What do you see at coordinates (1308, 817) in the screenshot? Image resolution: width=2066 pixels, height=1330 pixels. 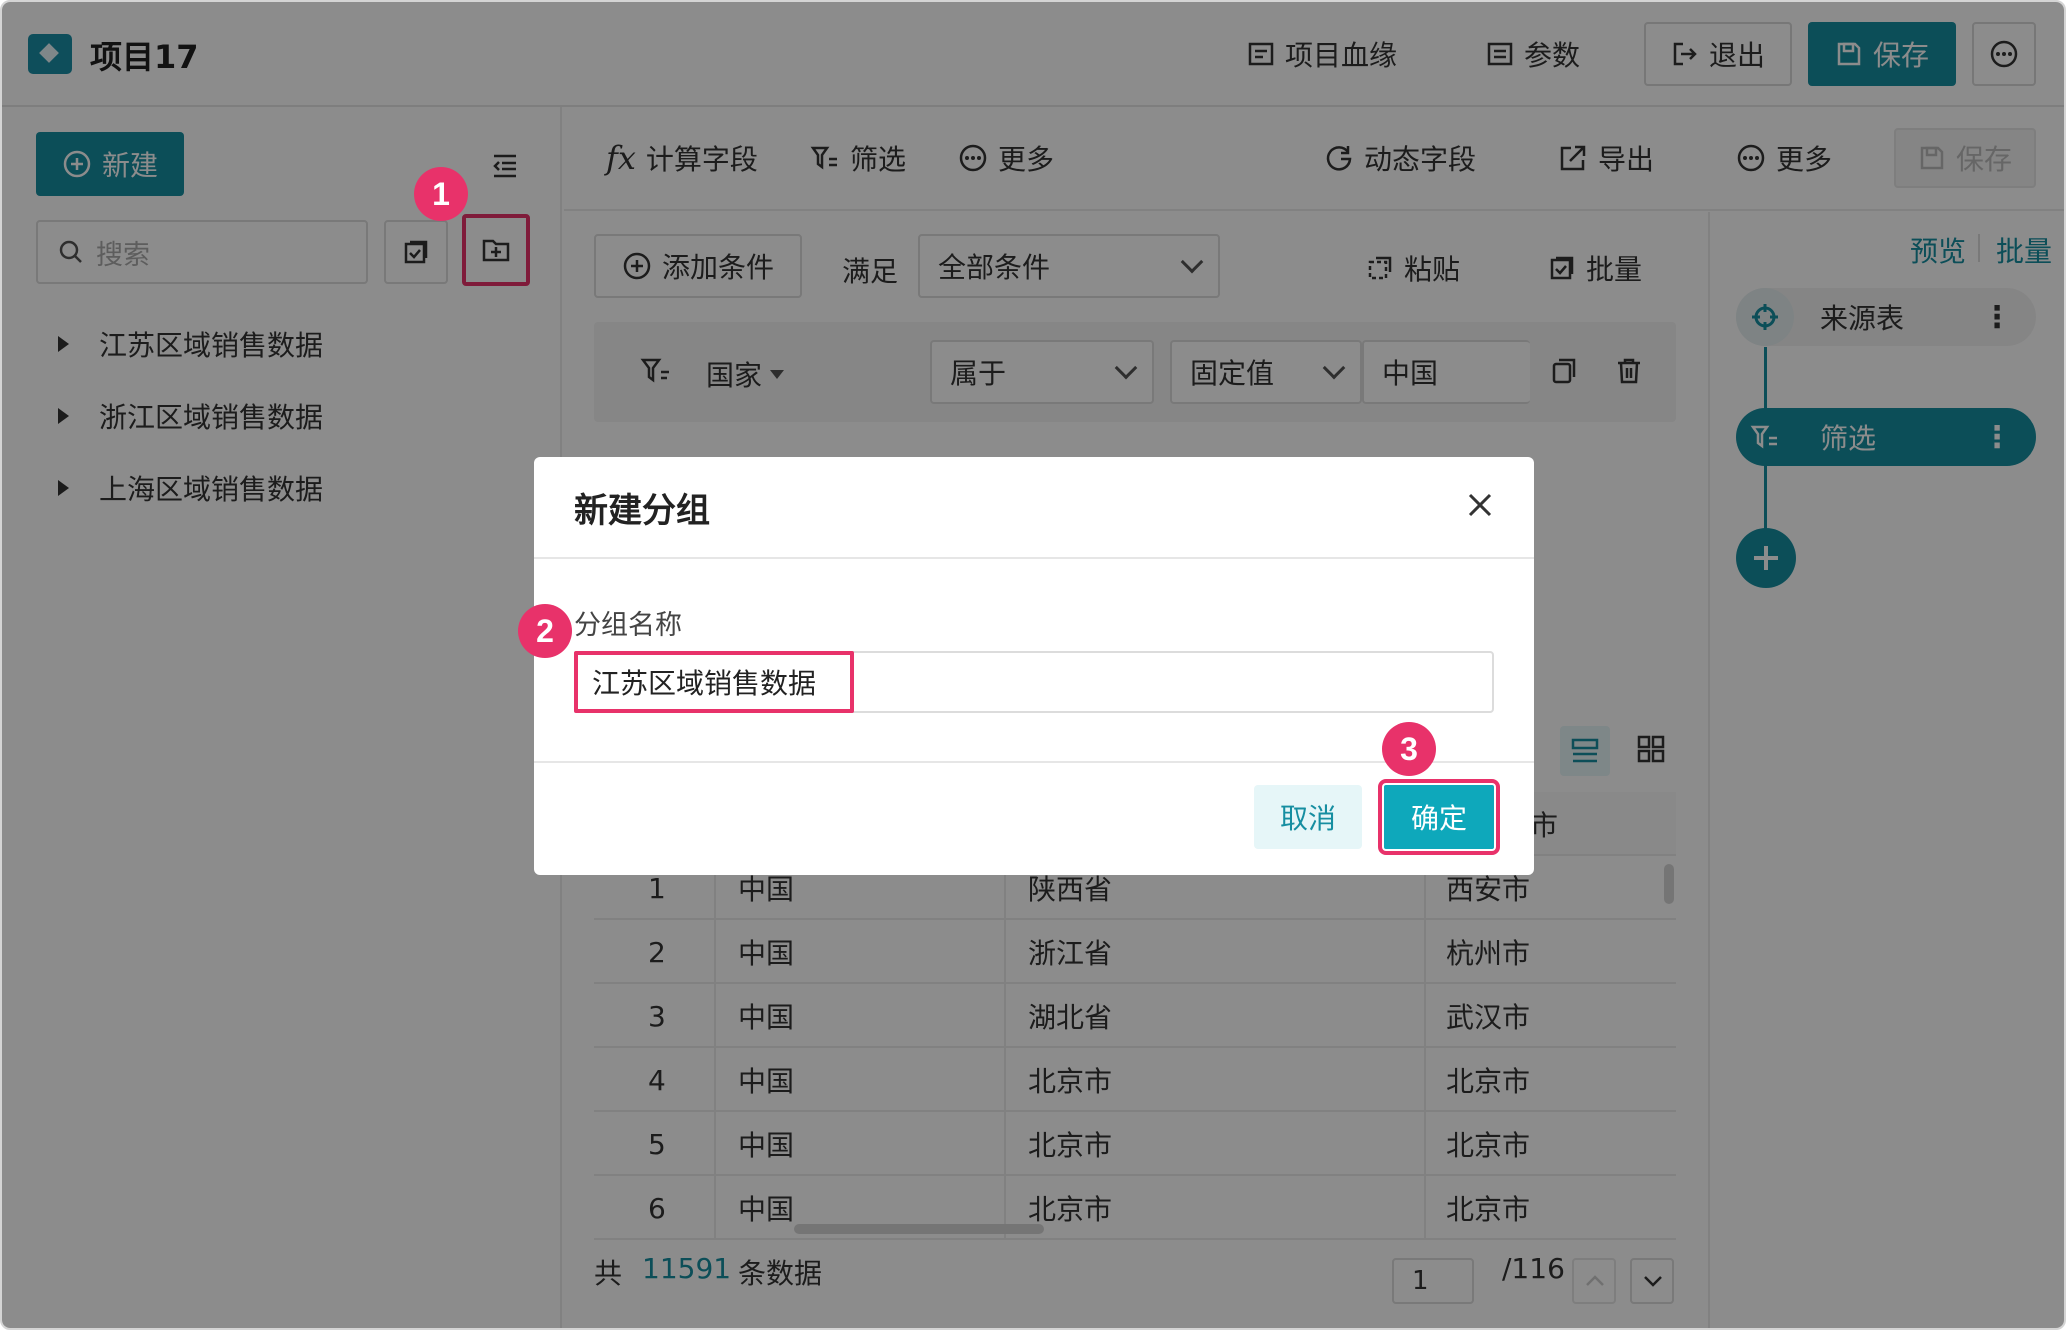 I see `cancel-button: 取消` at bounding box center [1308, 817].